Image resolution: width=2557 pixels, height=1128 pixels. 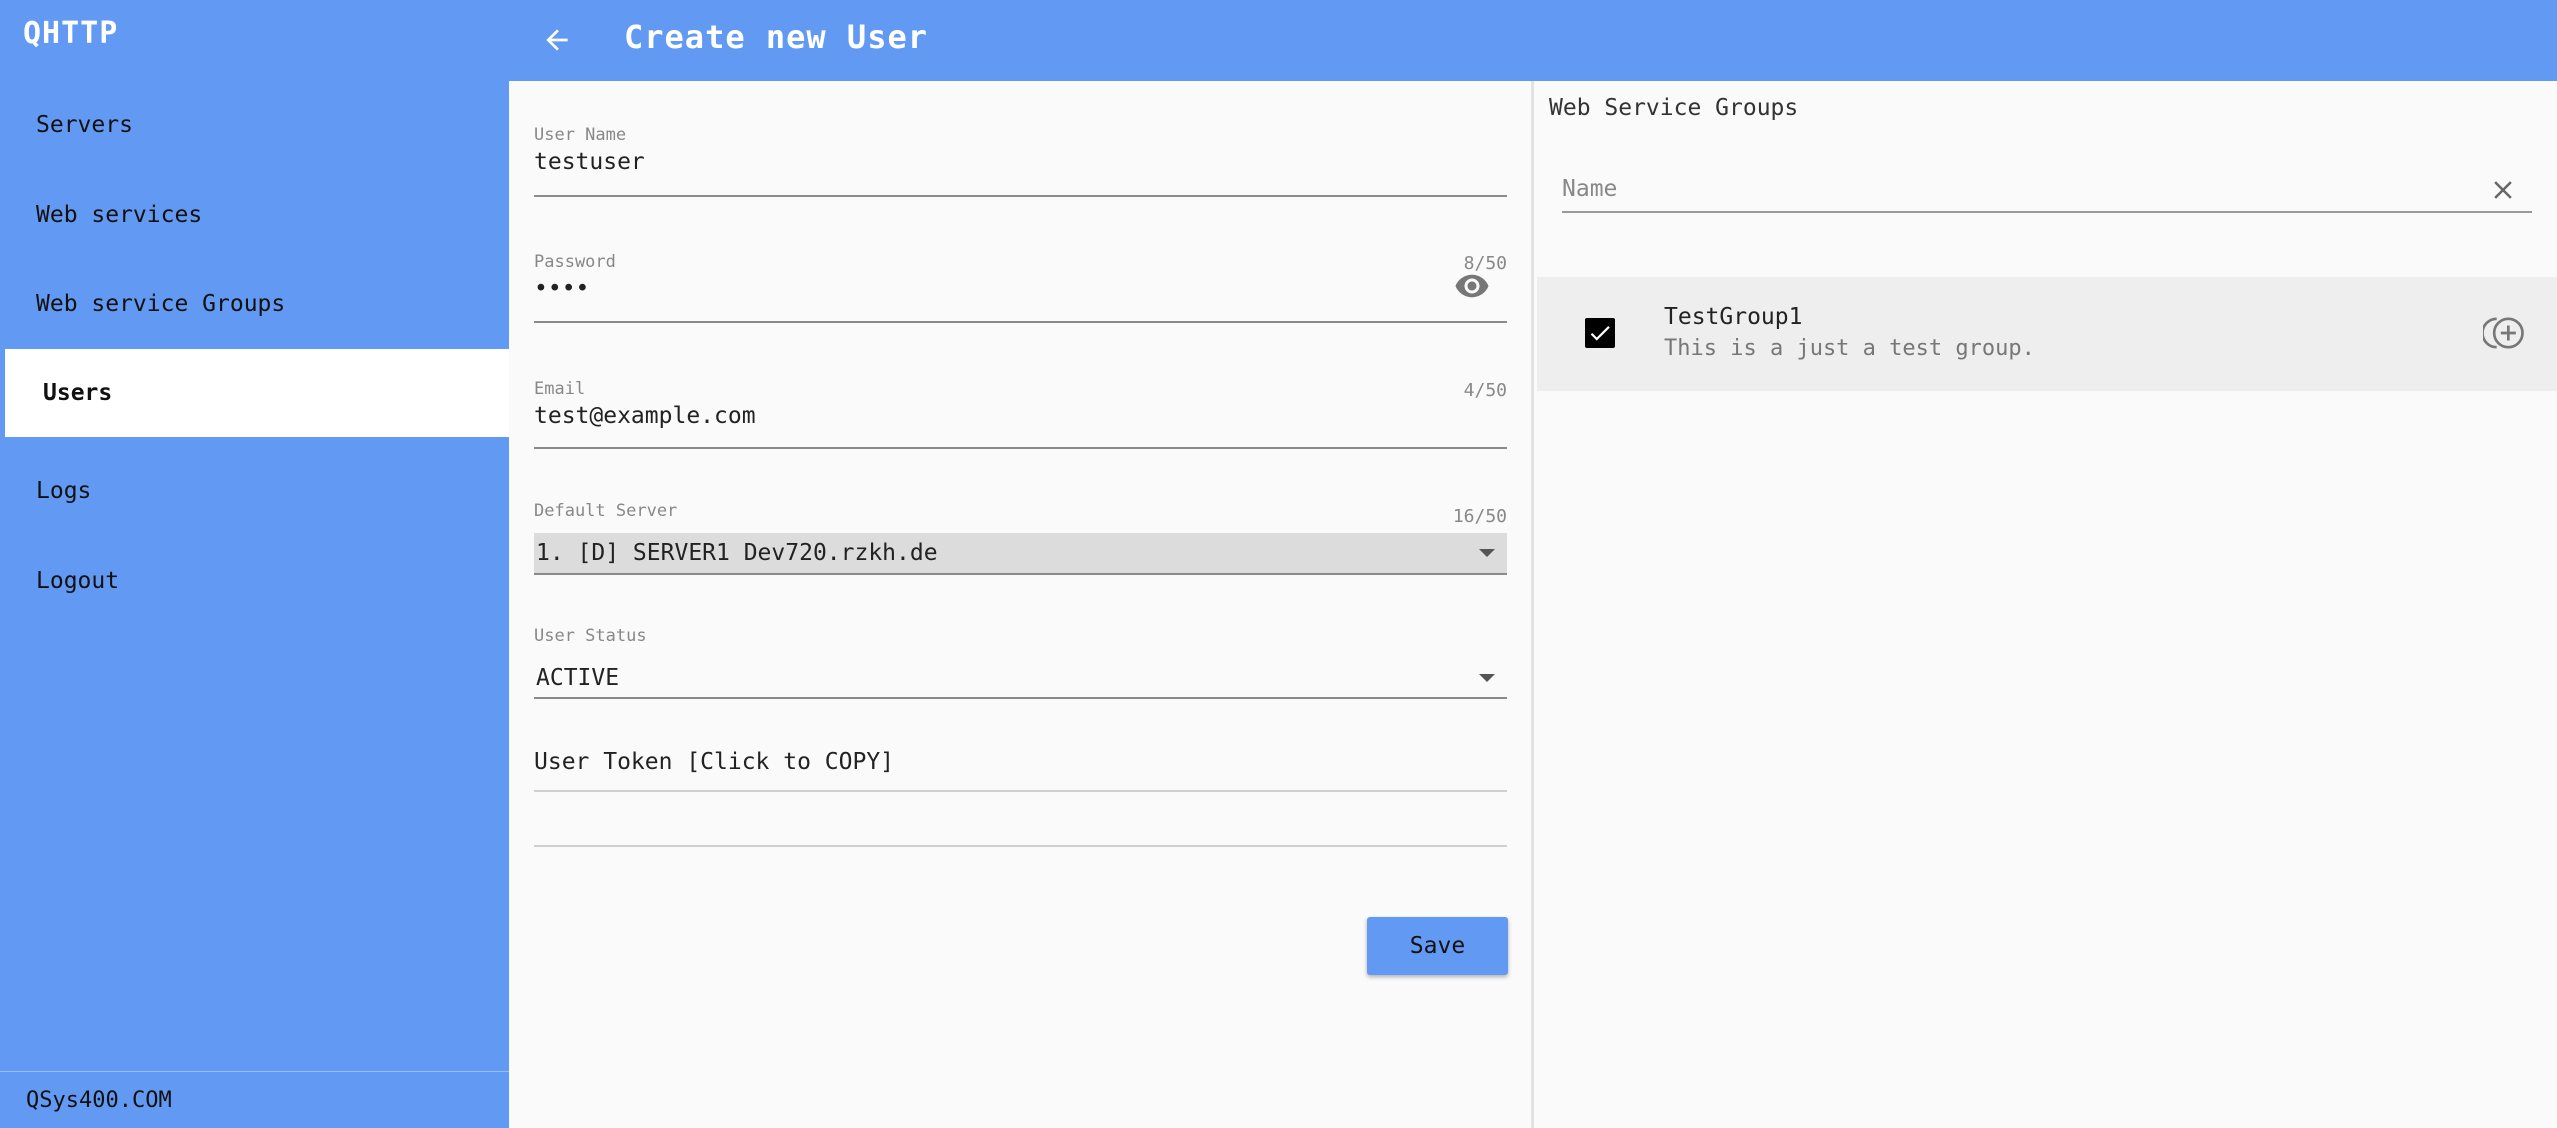 I want to click on group-name-filter-input, so click(x=2002, y=189).